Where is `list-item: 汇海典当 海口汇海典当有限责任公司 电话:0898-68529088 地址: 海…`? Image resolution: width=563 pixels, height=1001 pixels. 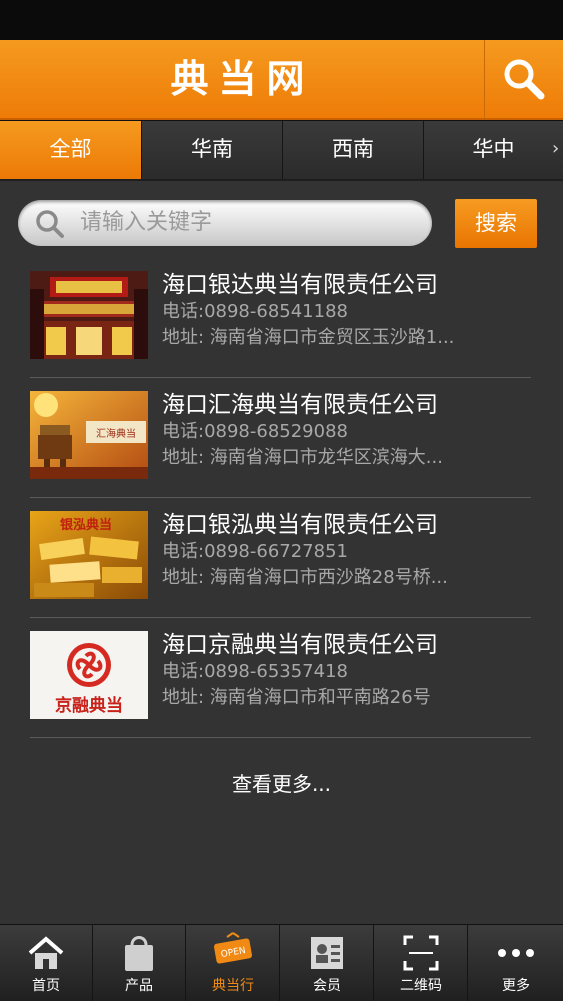
list-item: 汇海典当 海口汇海典当有限责任公司 电话:0898-68529088 地址: 海… is located at coordinates (280, 437).